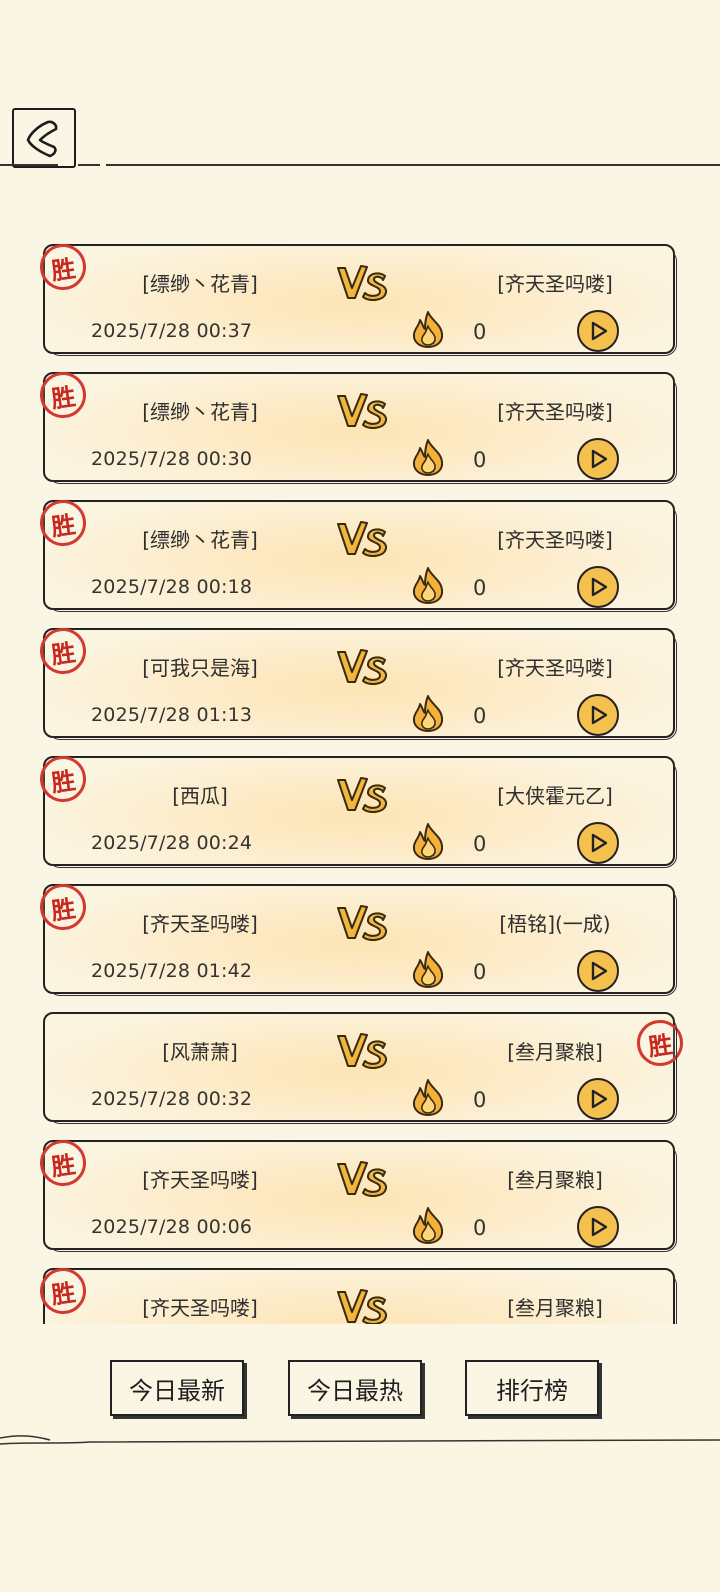 Image resolution: width=720 pixels, height=1592 pixels. What do you see at coordinates (172, 843) in the screenshot?
I see `match-time: 2025/7/28 00:24` at bounding box center [172, 843].